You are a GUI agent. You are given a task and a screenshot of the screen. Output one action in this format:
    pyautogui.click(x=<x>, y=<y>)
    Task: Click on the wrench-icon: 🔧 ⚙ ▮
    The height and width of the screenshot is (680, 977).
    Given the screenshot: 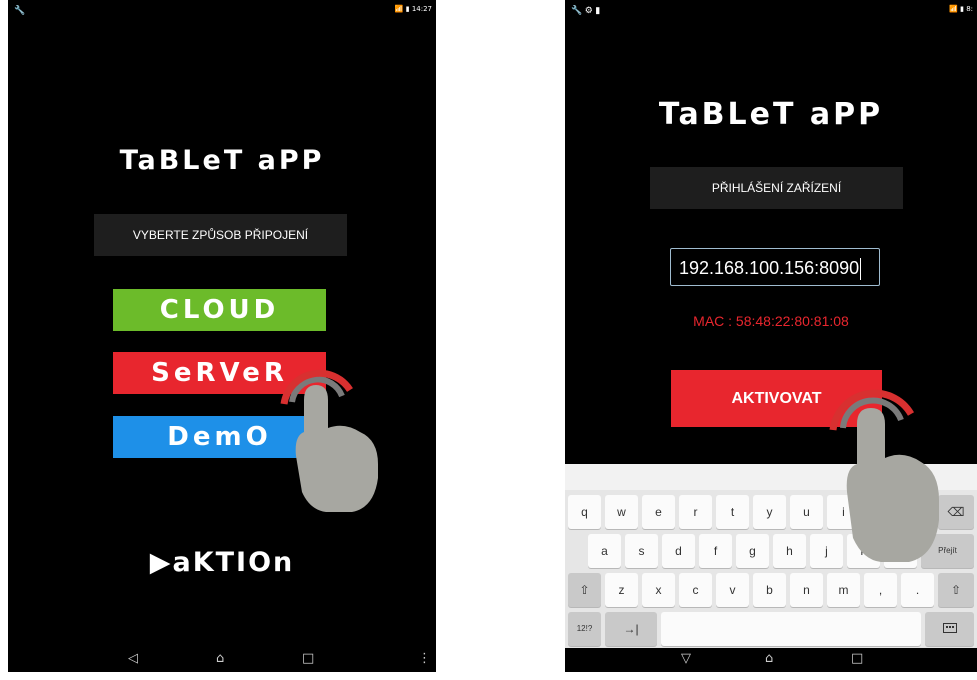 What is the action you would take?
    pyautogui.click(x=586, y=10)
    